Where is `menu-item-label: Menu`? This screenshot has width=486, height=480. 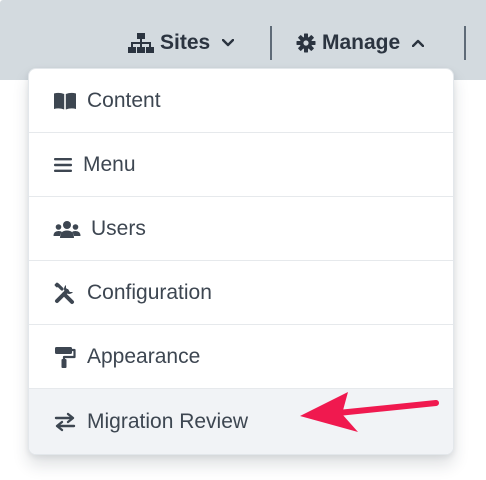 menu-item-label: Menu is located at coordinates (109, 164).